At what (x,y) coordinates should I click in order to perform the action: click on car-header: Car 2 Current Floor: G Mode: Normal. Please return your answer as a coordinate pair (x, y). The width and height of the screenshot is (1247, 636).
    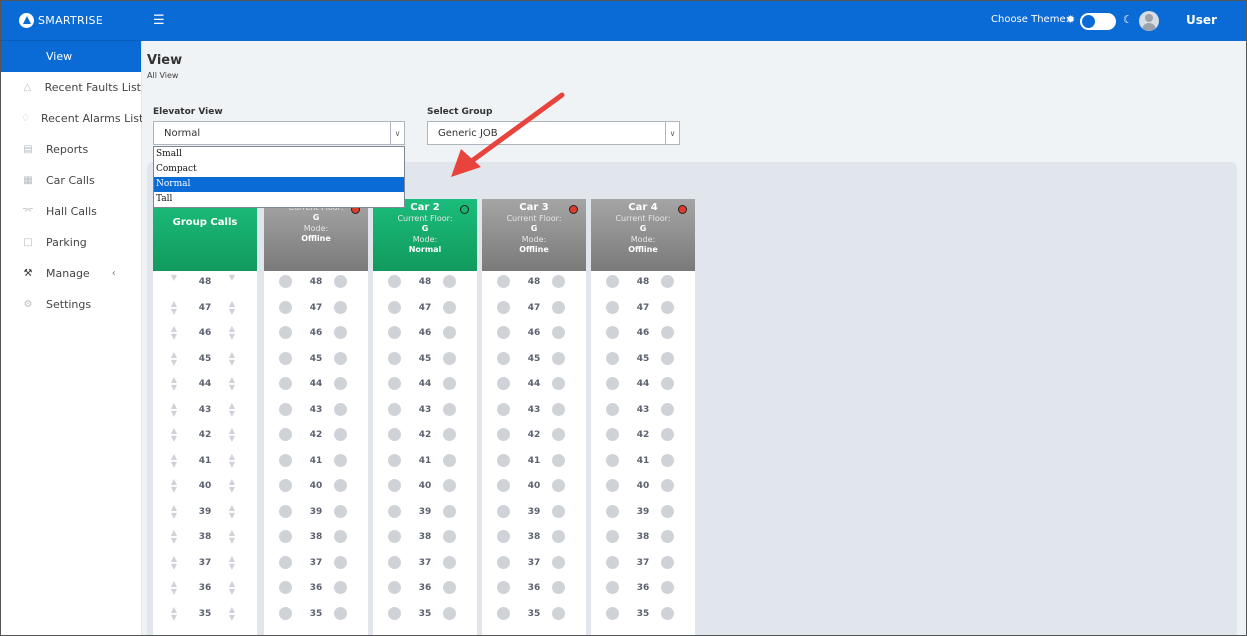
    Looking at the image, I should click on (425, 235).